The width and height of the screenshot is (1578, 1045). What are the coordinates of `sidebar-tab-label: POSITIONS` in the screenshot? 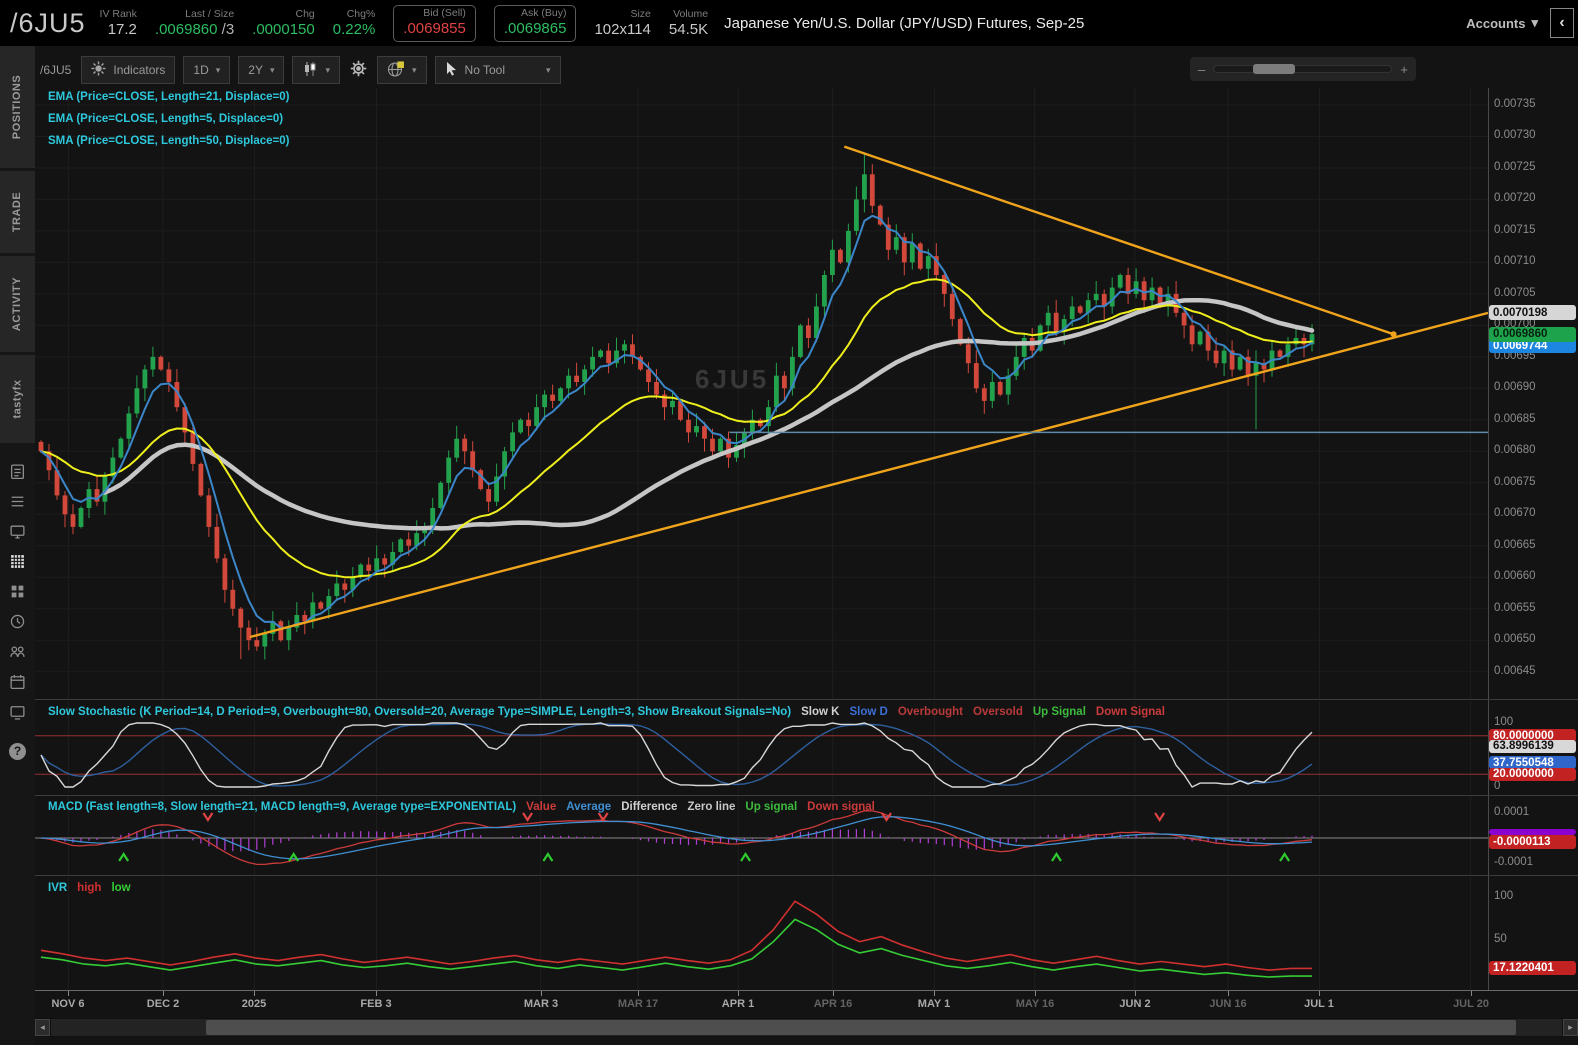 It's located at (17, 107).